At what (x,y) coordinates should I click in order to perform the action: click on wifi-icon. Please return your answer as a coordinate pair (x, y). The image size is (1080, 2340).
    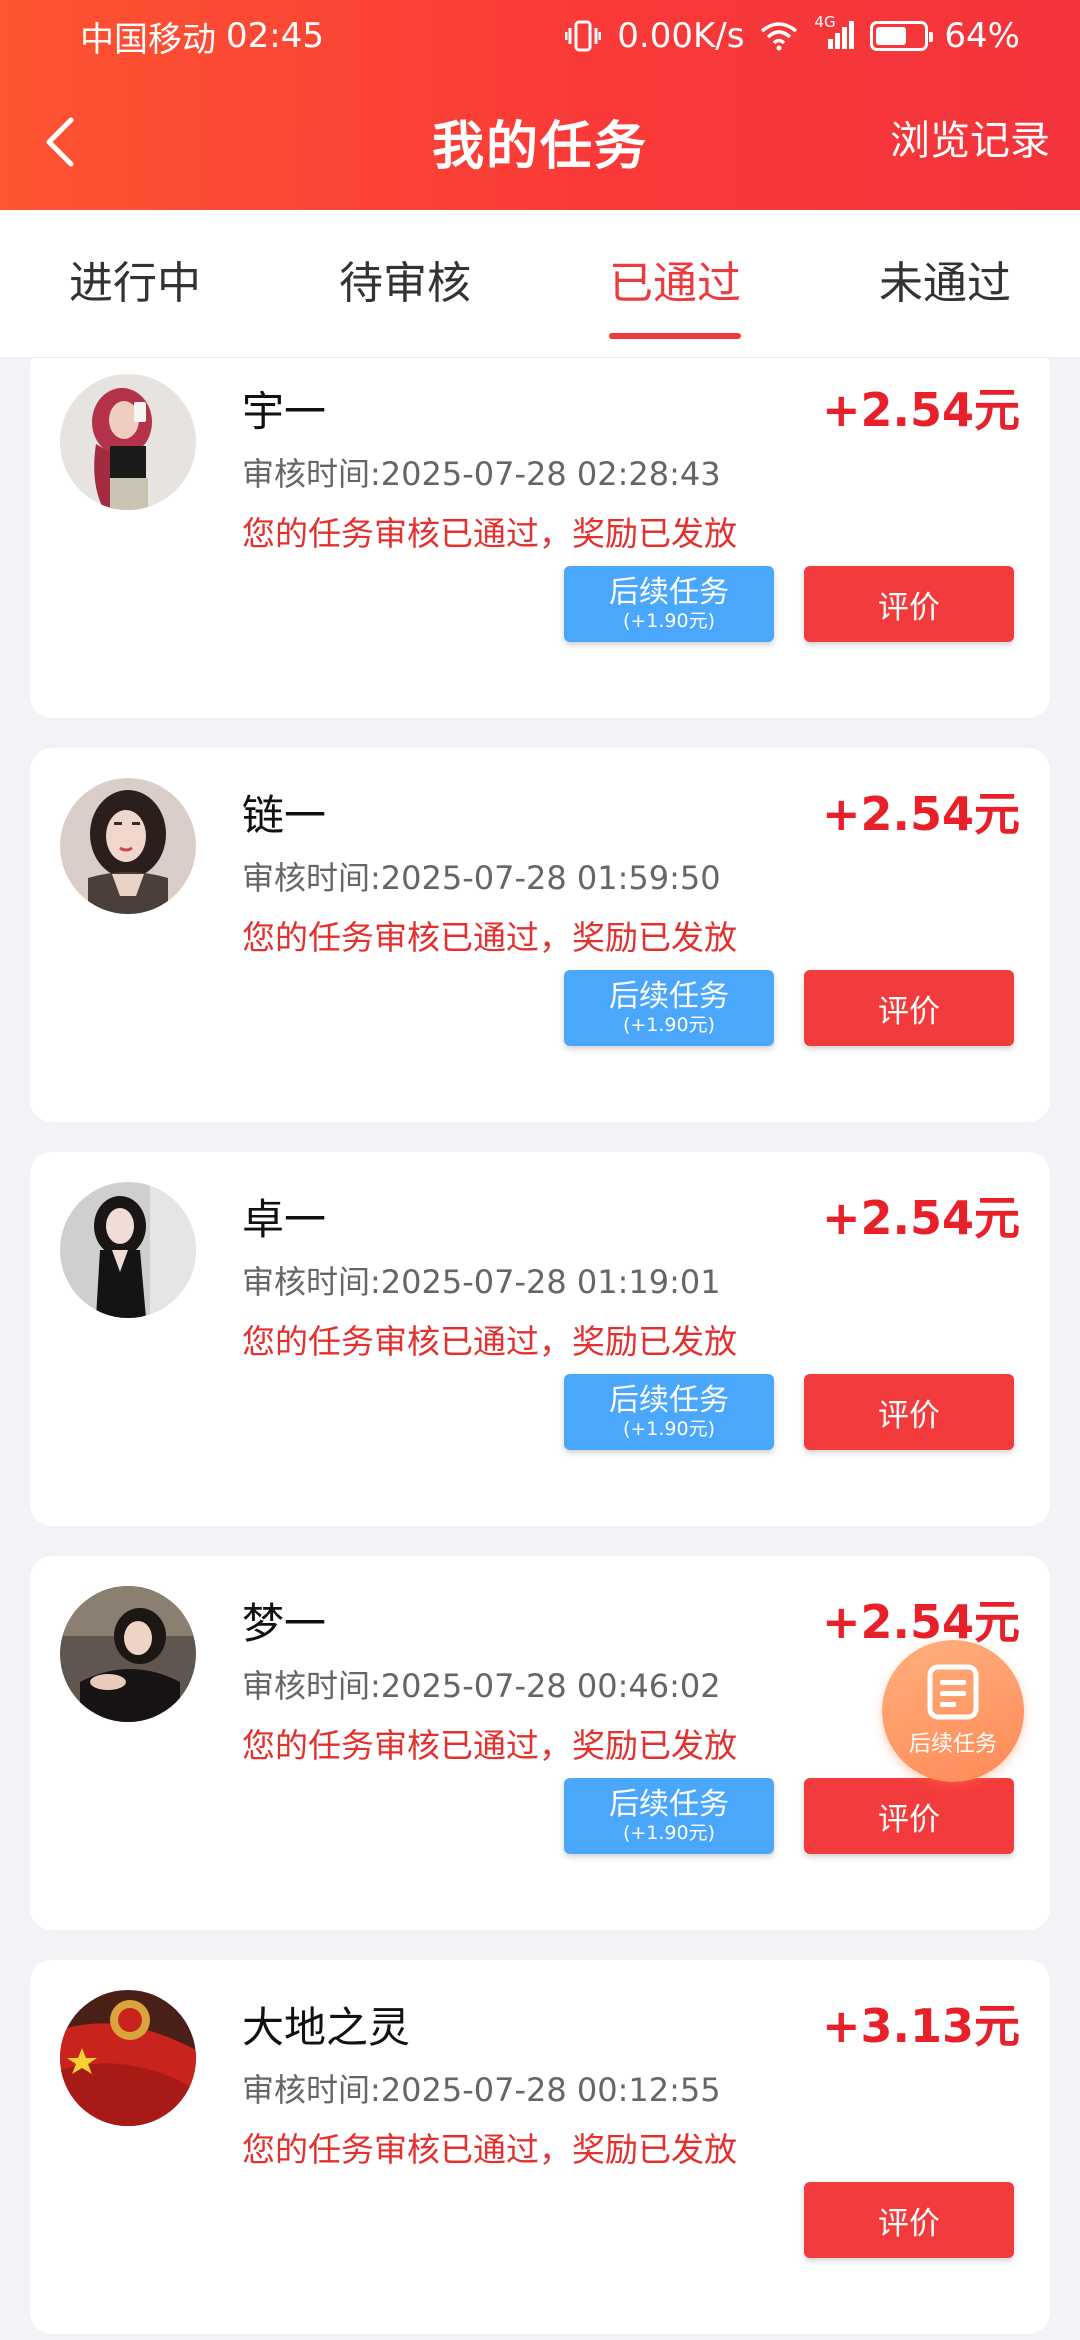
    Looking at the image, I should click on (779, 36).